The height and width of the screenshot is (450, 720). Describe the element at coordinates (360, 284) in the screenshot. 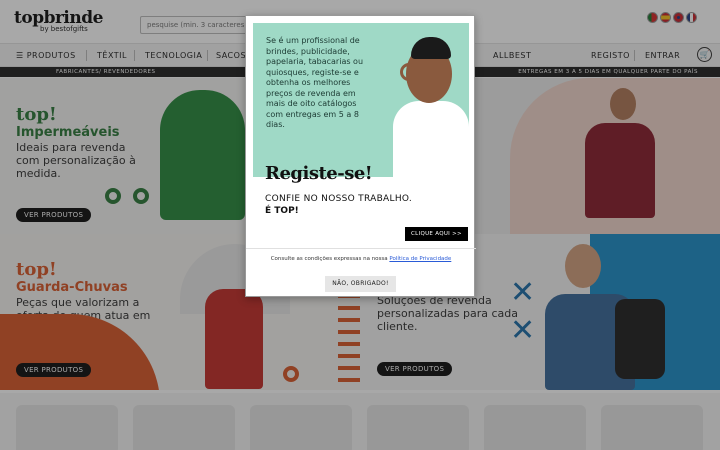

I see `no-thanks-button: NÃO, OBRIGADO!` at that location.